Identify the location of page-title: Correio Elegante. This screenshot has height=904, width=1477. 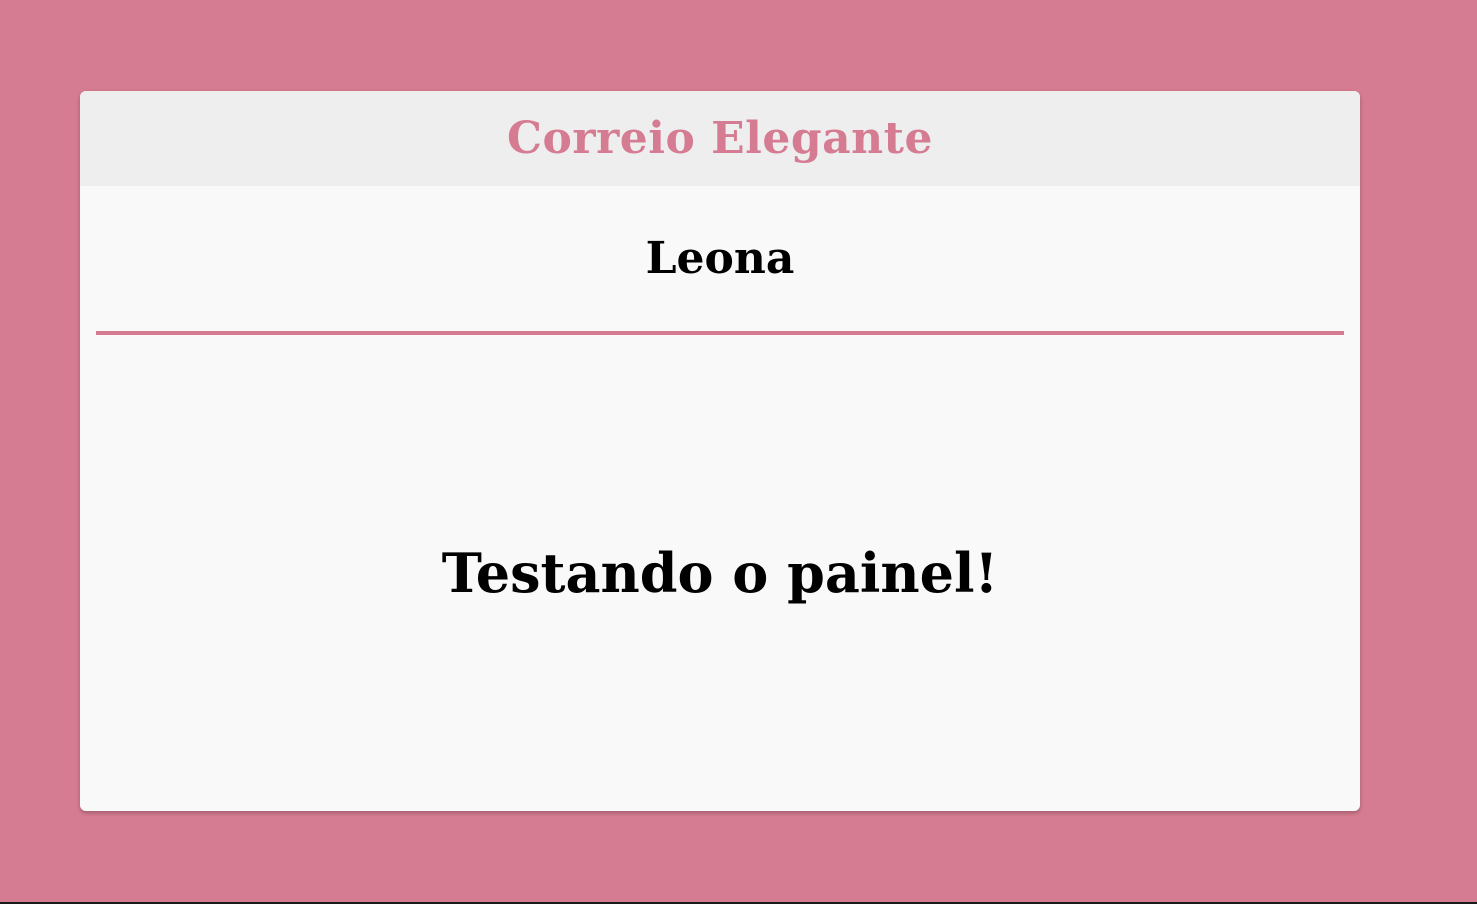
(720, 138).